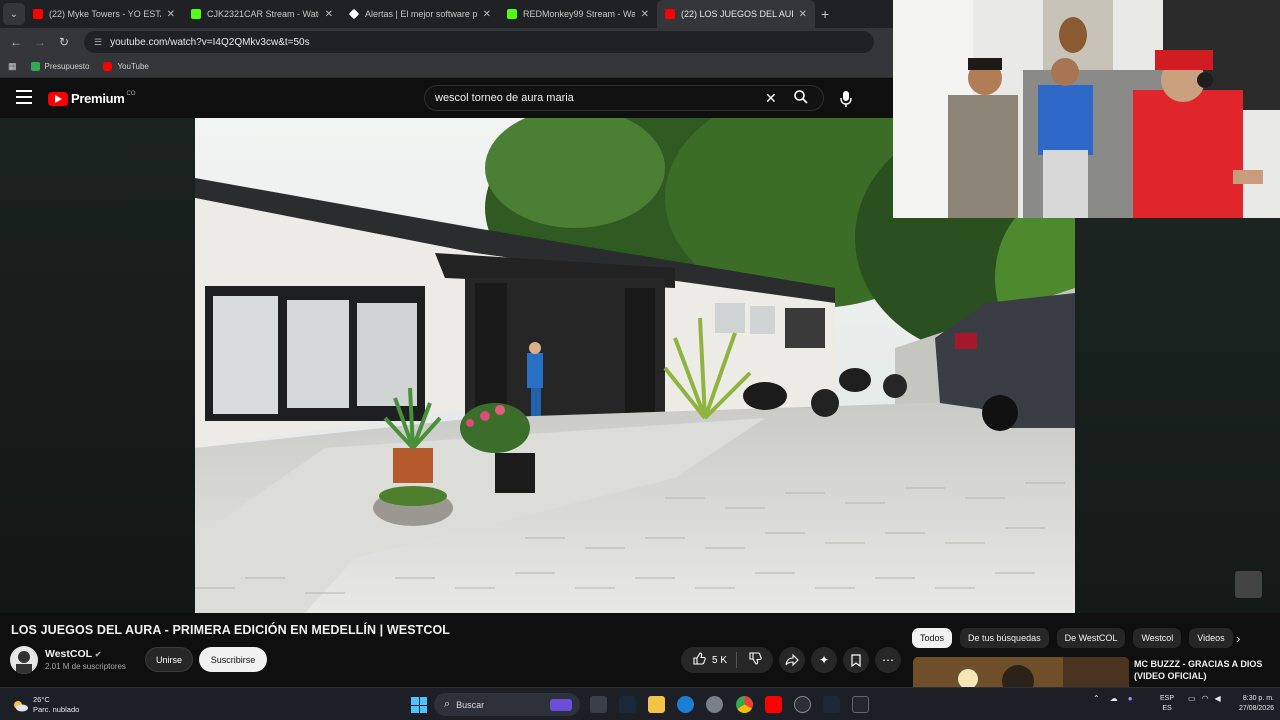  What do you see at coordinates (470, 704) in the screenshot?
I see `taskbar-search-label: Buscar` at bounding box center [470, 704].